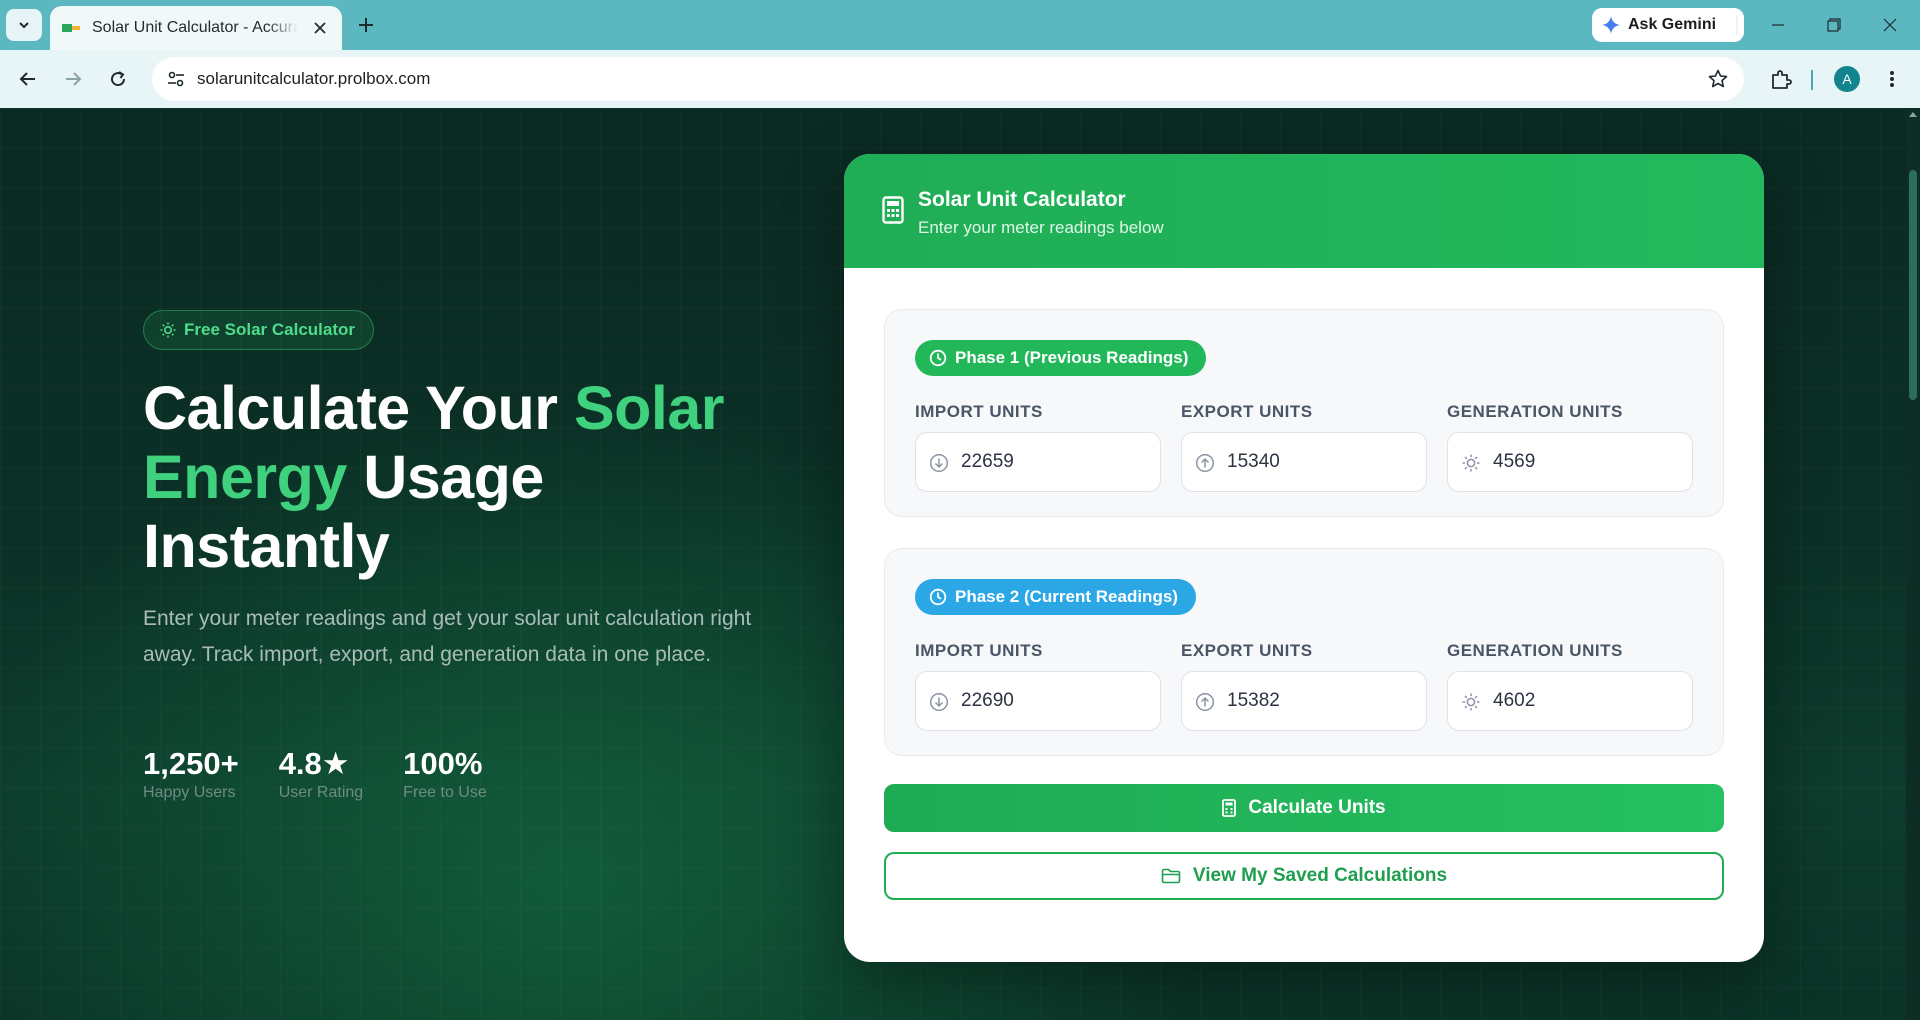  Describe the element at coordinates (1672, 24) in the screenshot. I see `ask-gemini-label: Ask Gemini` at that location.